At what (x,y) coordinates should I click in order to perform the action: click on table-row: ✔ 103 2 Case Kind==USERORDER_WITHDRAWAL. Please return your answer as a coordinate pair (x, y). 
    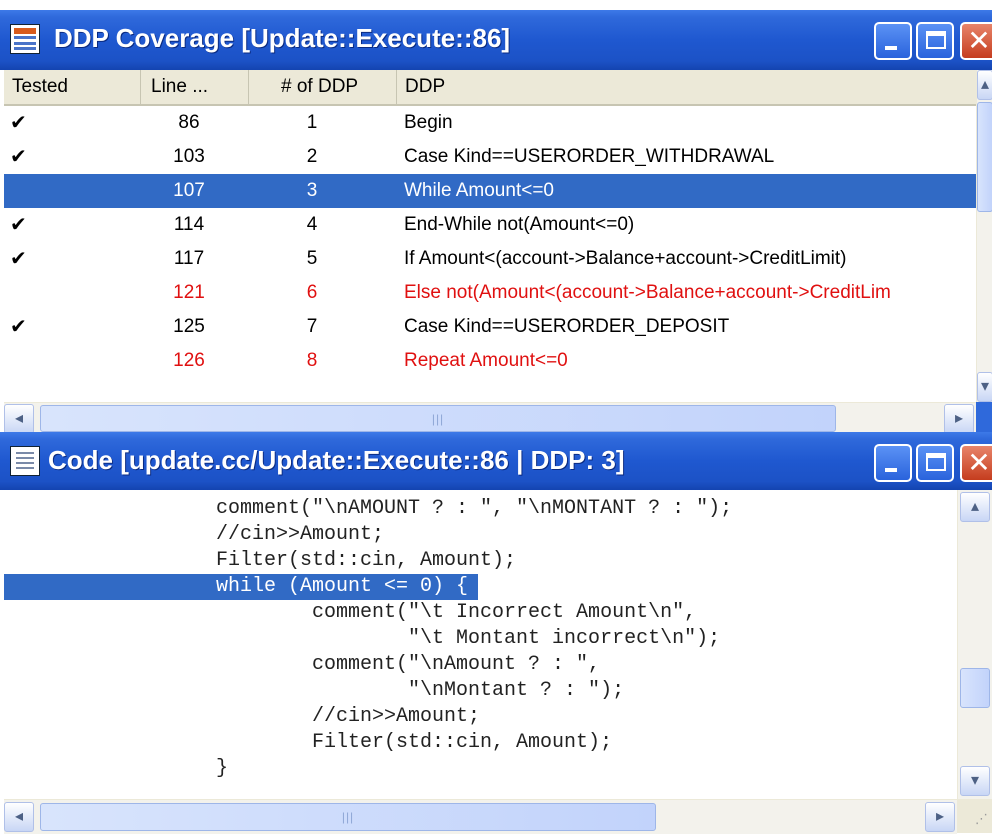
    Looking at the image, I should click on (490, 157).